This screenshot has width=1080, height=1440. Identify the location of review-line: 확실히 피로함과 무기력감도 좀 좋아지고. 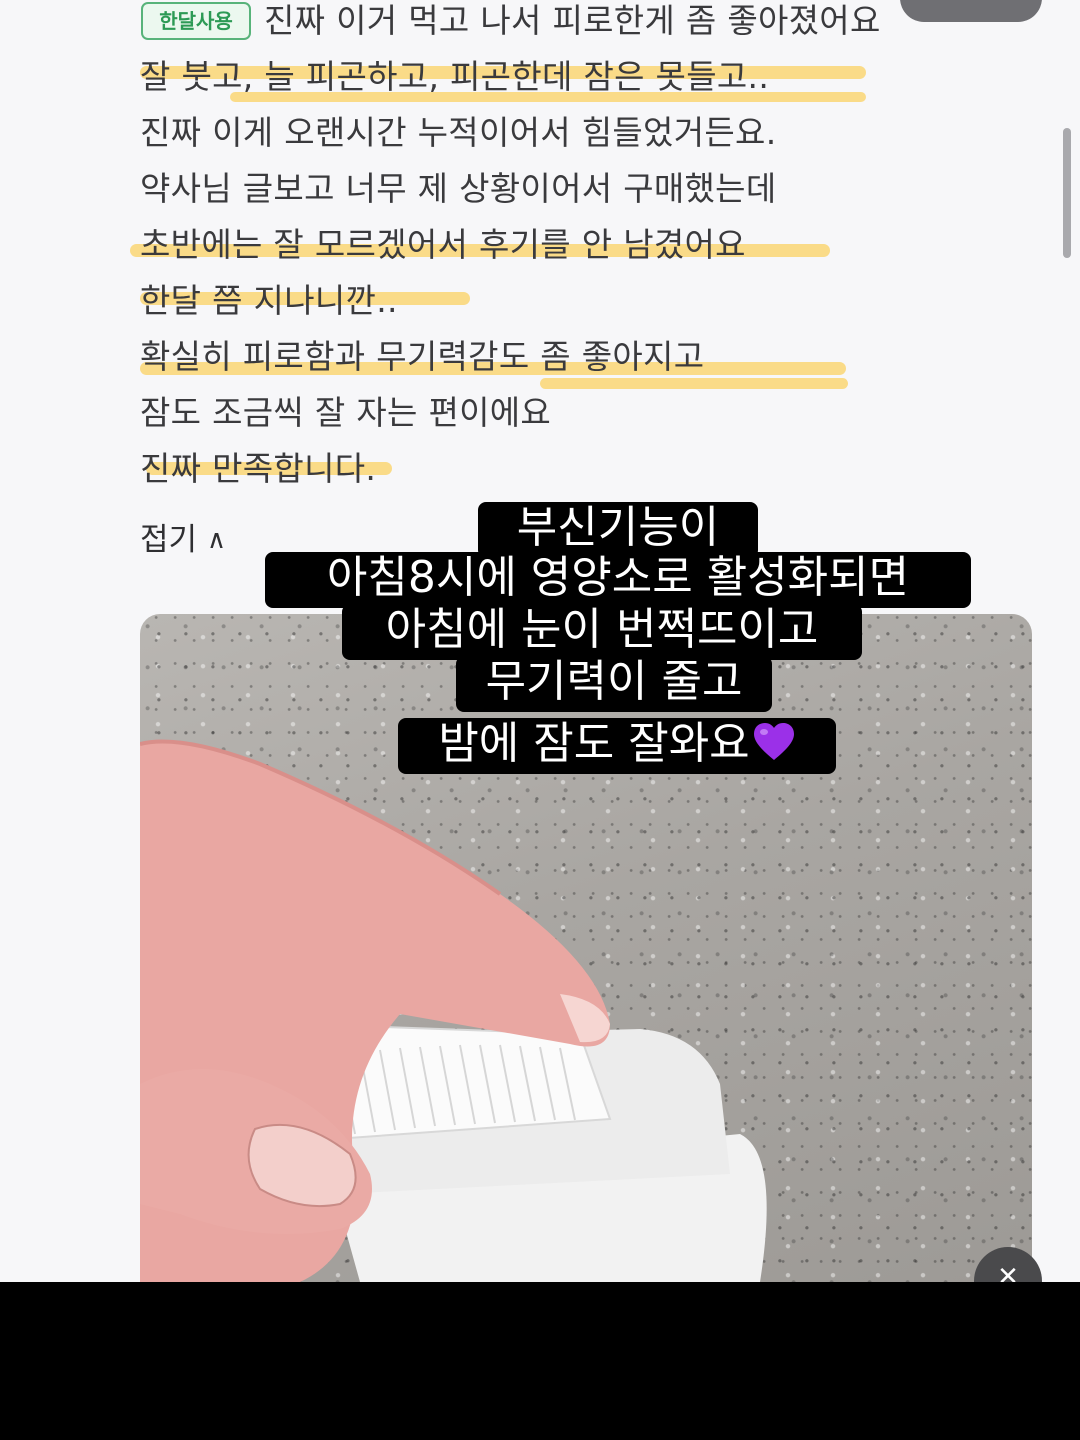
(422, 356).